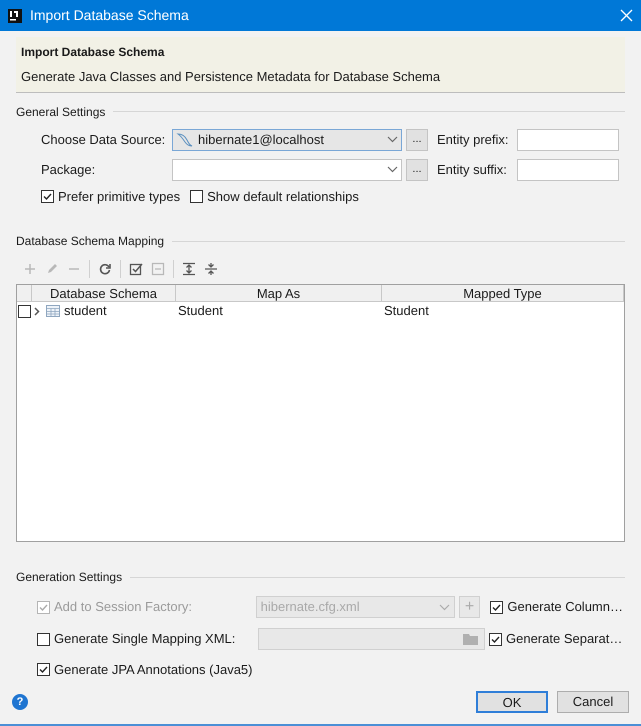 This screenshot has width=641, height=726. Describe the element at coordinates (231, 77) in the screenshot. I see `header-subtitle: Generate Java Classes and Persistence Metadata for Database Schema` at that location.